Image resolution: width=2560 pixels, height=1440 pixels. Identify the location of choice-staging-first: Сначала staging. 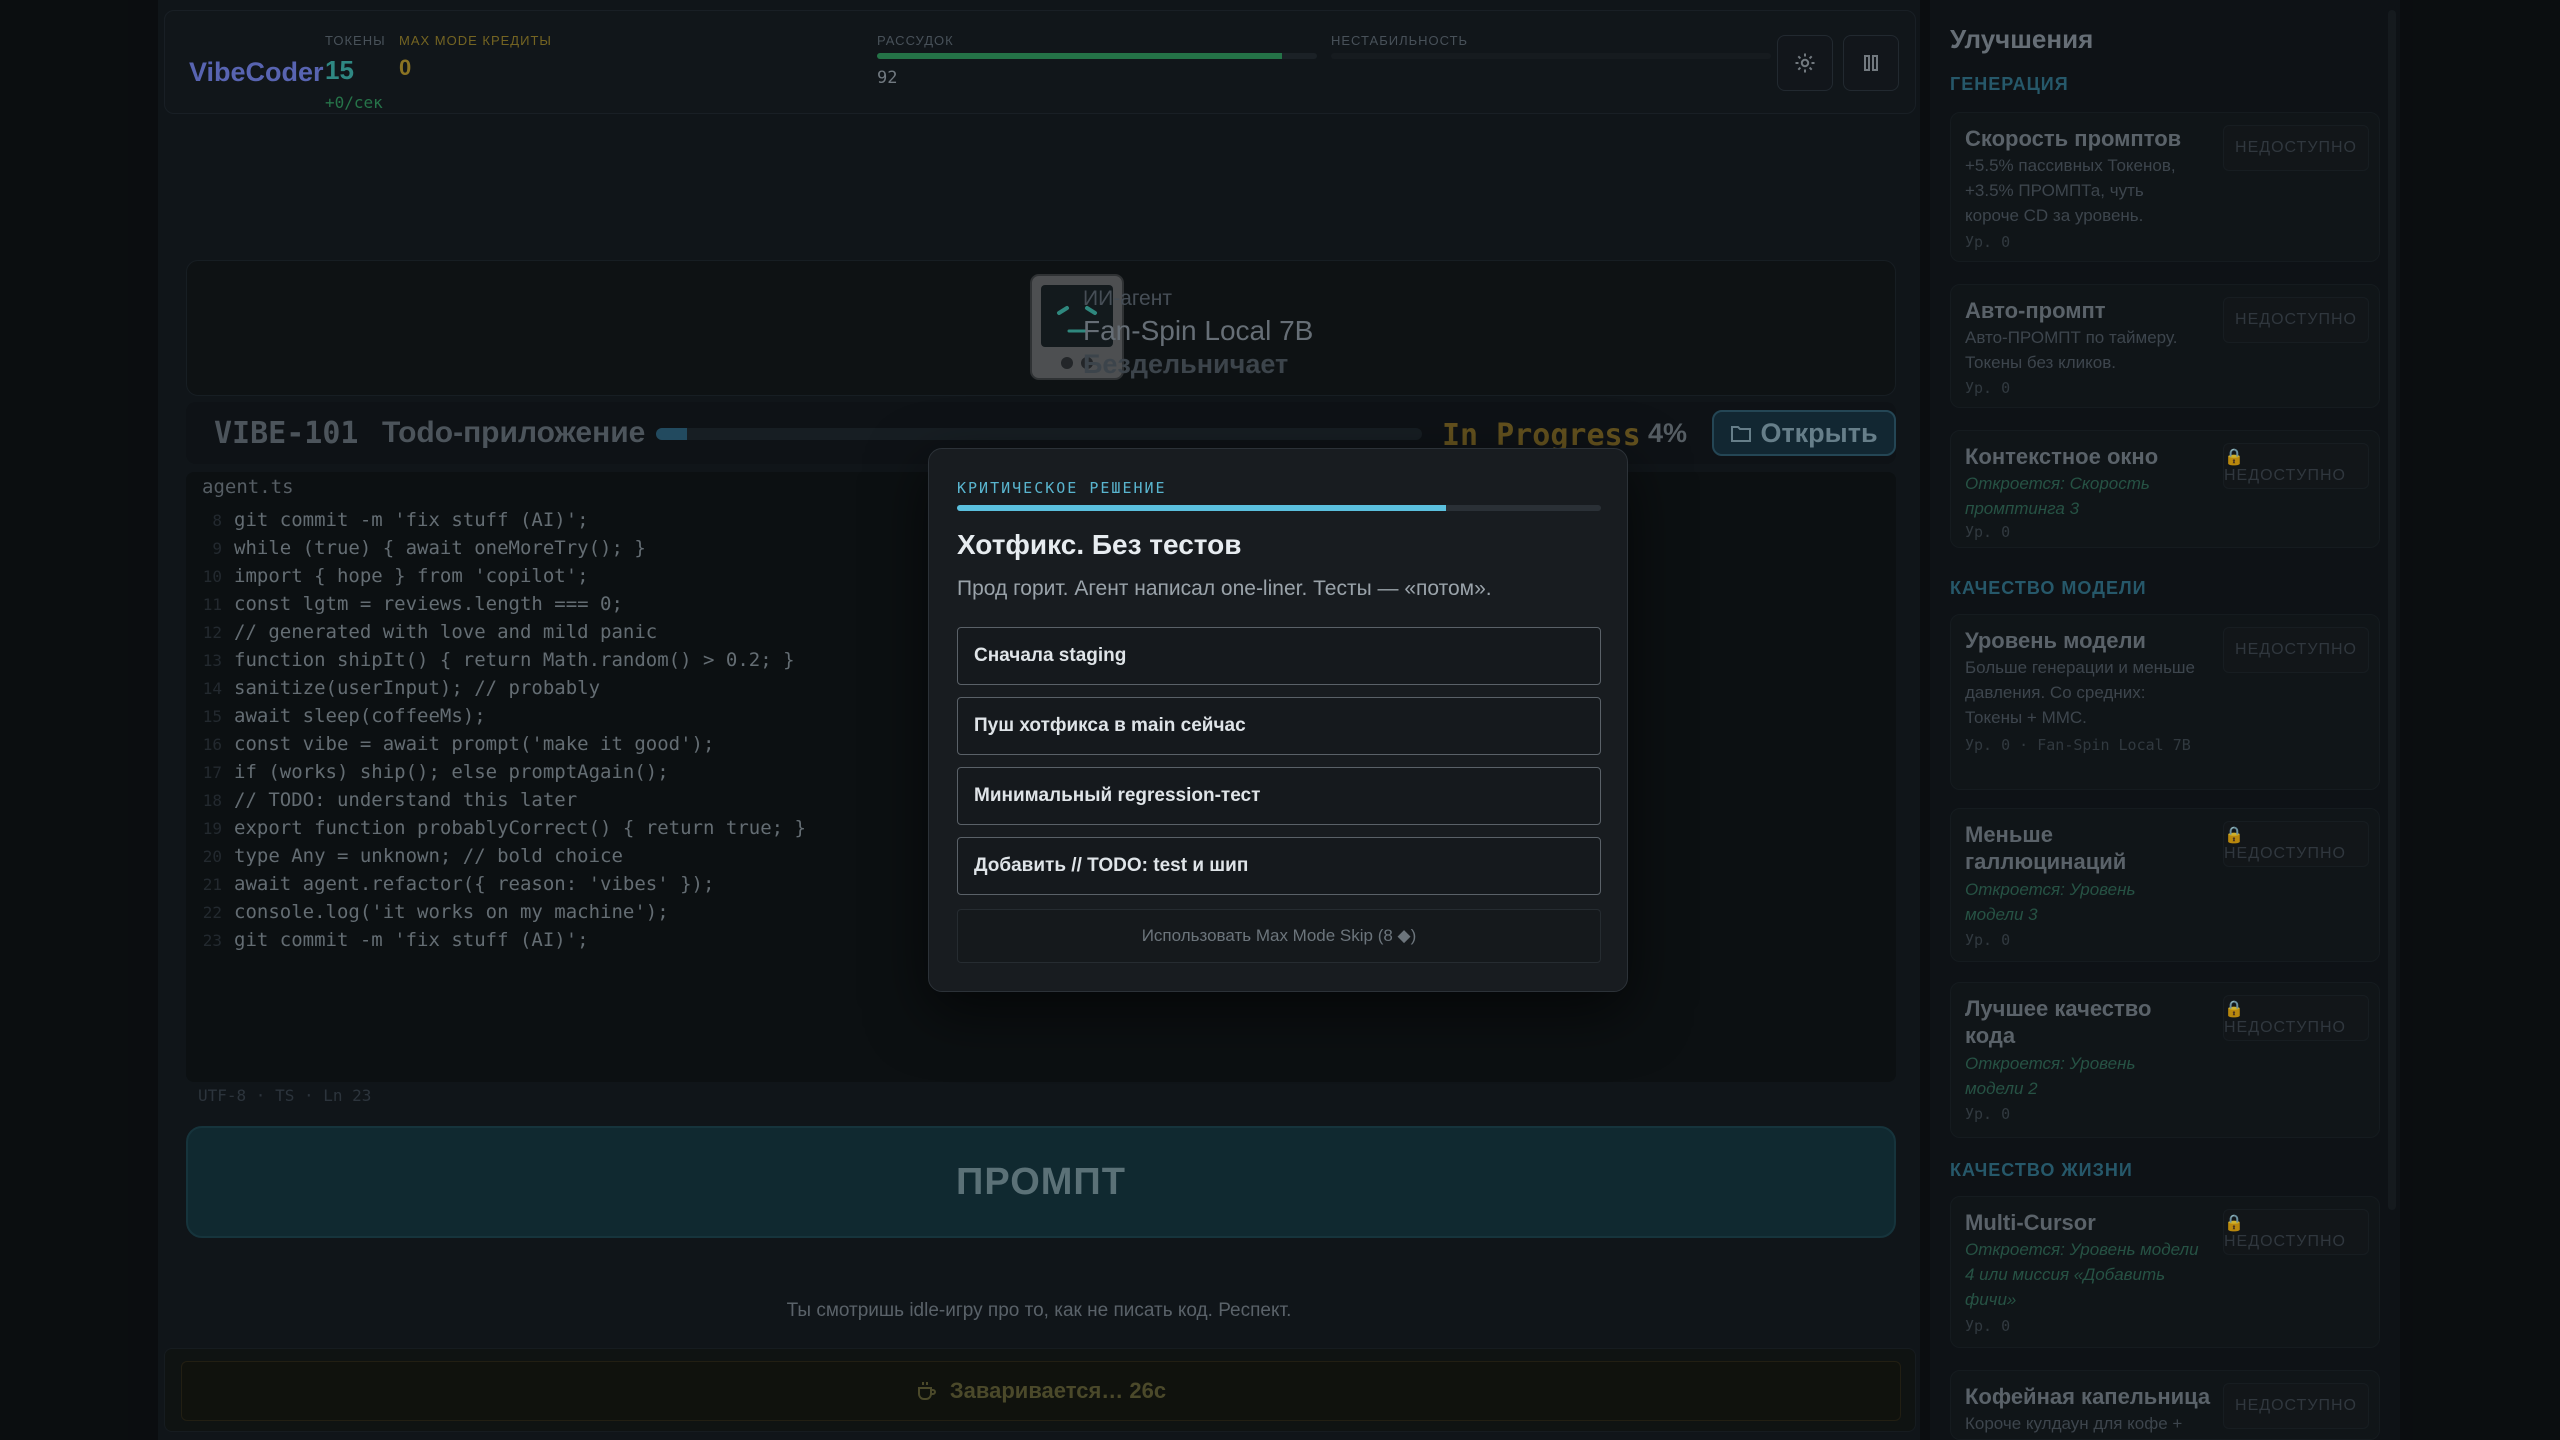
(1279, 656).